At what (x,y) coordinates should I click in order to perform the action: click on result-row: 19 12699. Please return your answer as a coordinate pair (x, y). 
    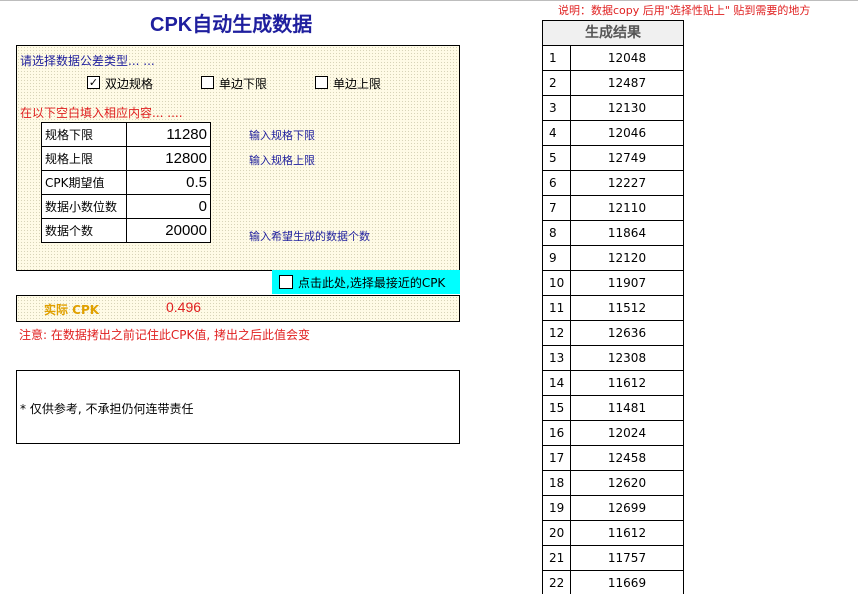
    Looking at the image, I should click on (613, 508).